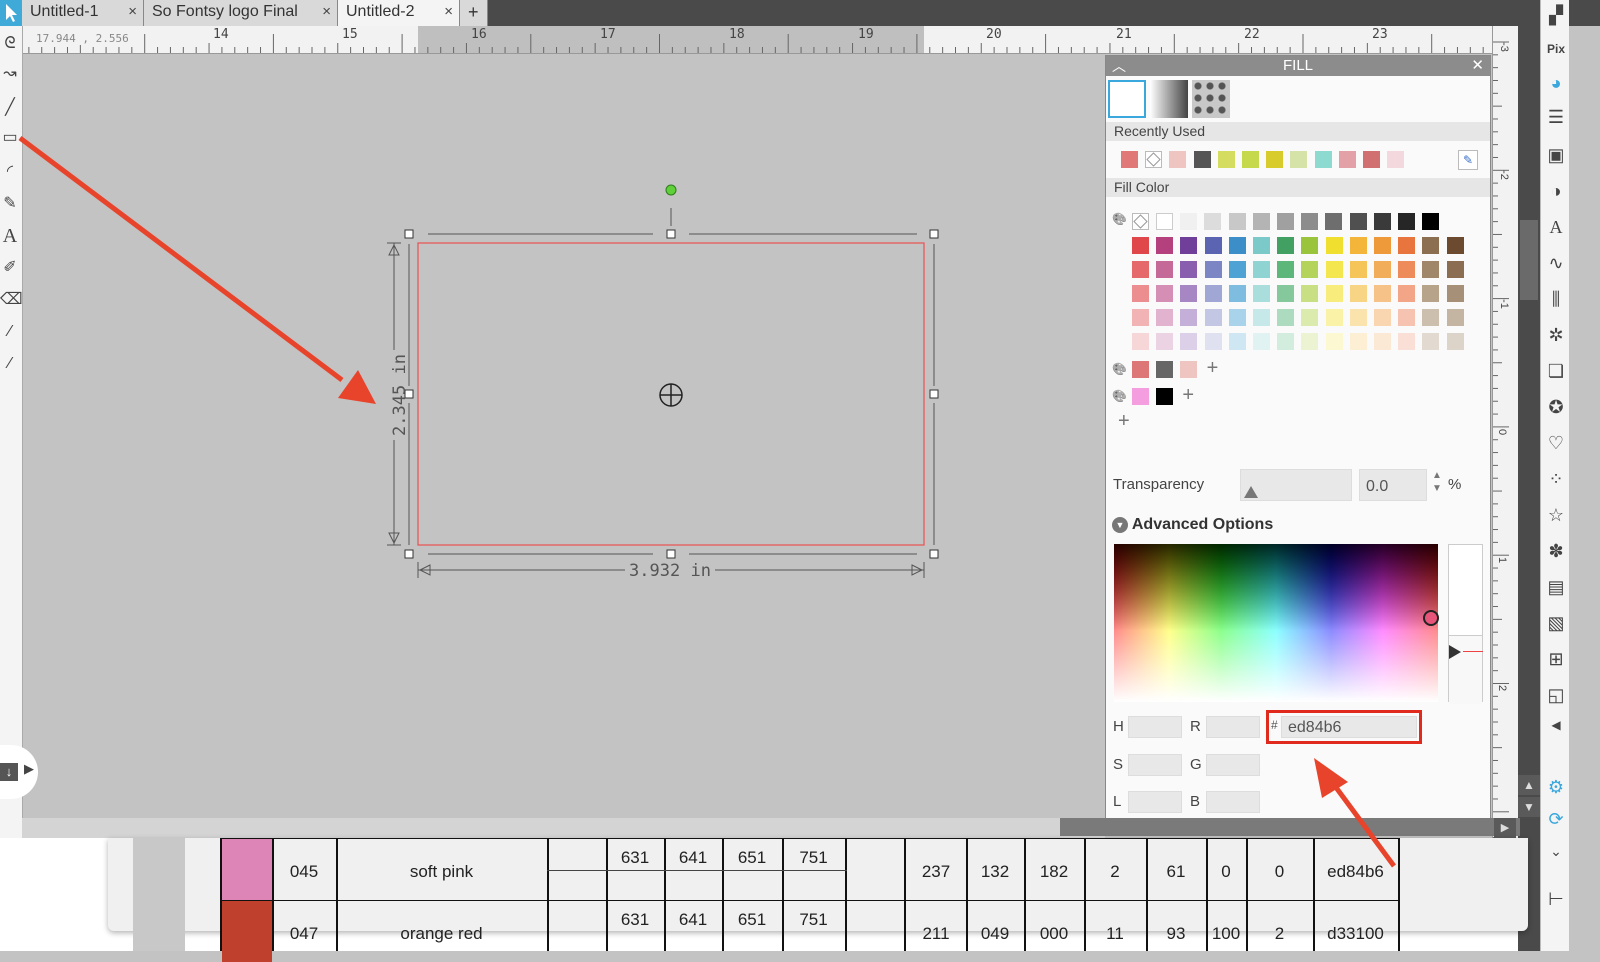 Image resolution: width=1600 pixels, height=962 pixels. What do you see at coordinates (1119, 66) in the screenshot?
I see `collapse-icon: ︿` at bounding box center [1119, 66].